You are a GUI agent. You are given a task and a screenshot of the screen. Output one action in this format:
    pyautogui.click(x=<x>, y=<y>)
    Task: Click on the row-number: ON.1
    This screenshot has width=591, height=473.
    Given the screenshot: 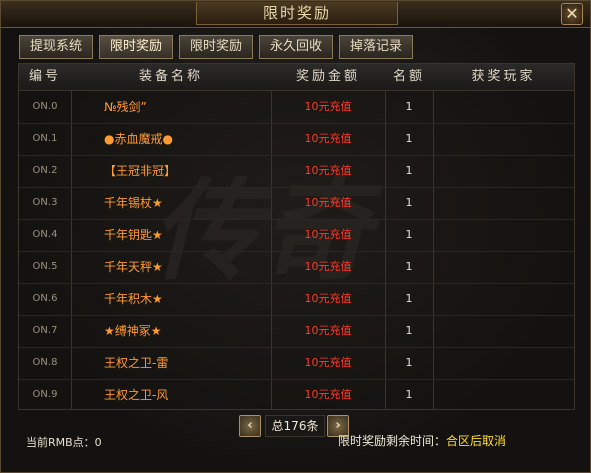 What is the action you would take?
    pyautogui.click(x=45, y=138)
    